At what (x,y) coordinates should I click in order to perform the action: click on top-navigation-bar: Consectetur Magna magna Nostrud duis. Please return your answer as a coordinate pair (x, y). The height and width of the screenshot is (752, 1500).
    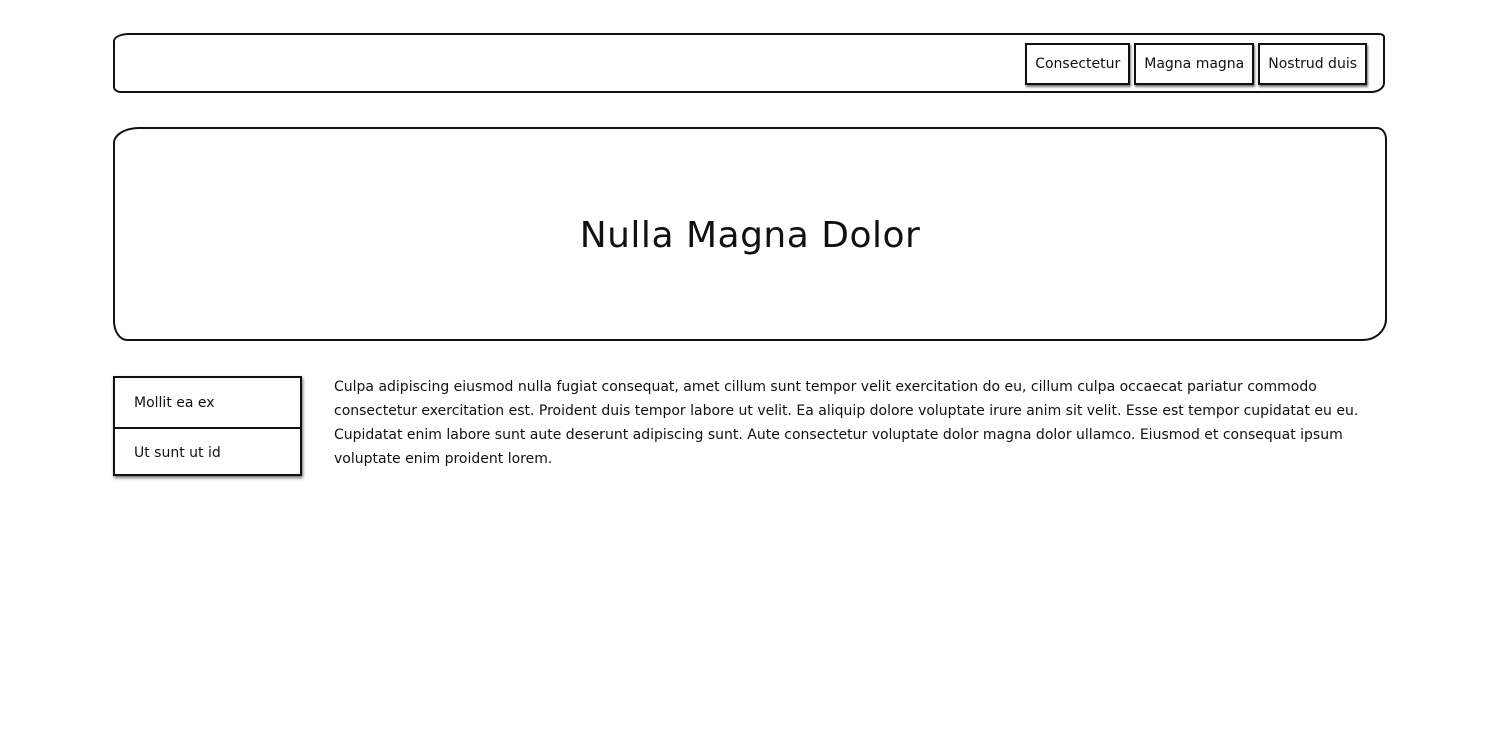
    Looking at the image, I should click on (749, 63).